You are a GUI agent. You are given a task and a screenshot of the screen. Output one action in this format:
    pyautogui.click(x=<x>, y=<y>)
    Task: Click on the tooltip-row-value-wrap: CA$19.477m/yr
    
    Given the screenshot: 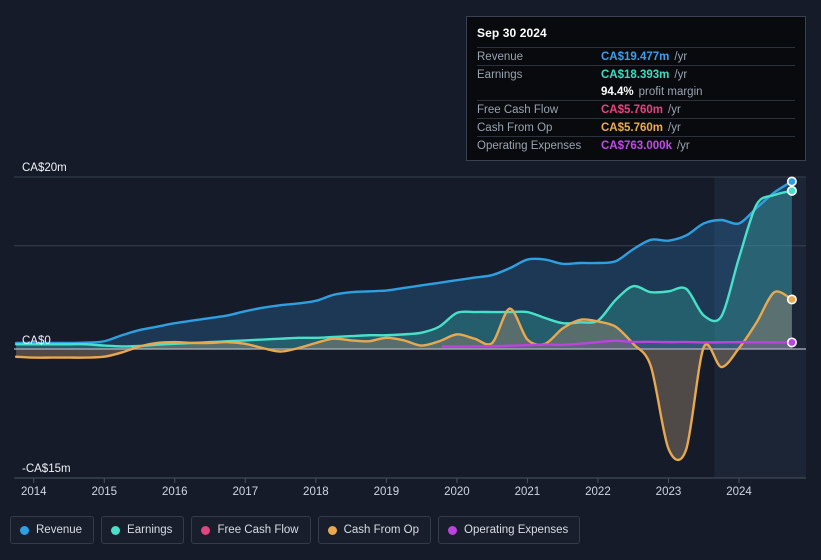 What is the action you would take?
    pyautogui.click(x=644, y=57)
    